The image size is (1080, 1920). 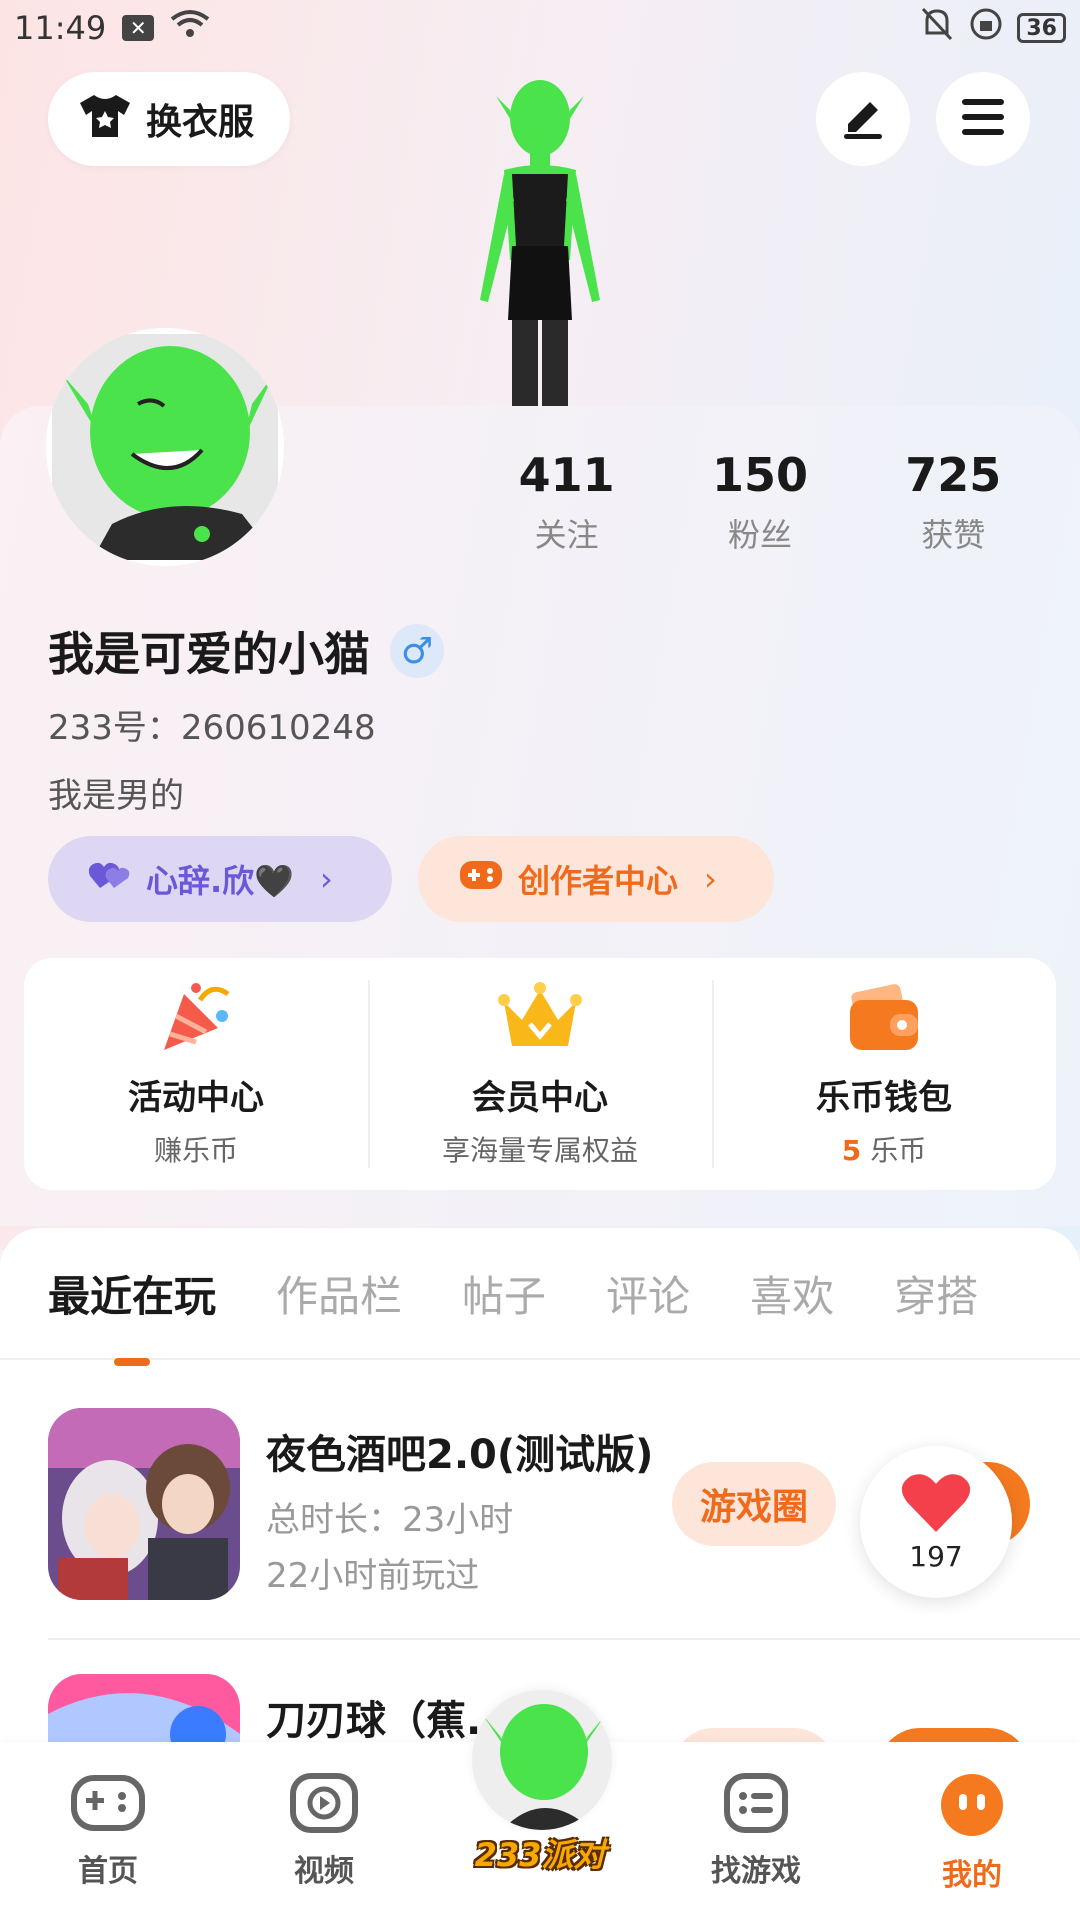 What do you see at coordinates (108, 1871) in the screenshot?
I see `nav-label: 首页` at bounding box center [108, 1871].